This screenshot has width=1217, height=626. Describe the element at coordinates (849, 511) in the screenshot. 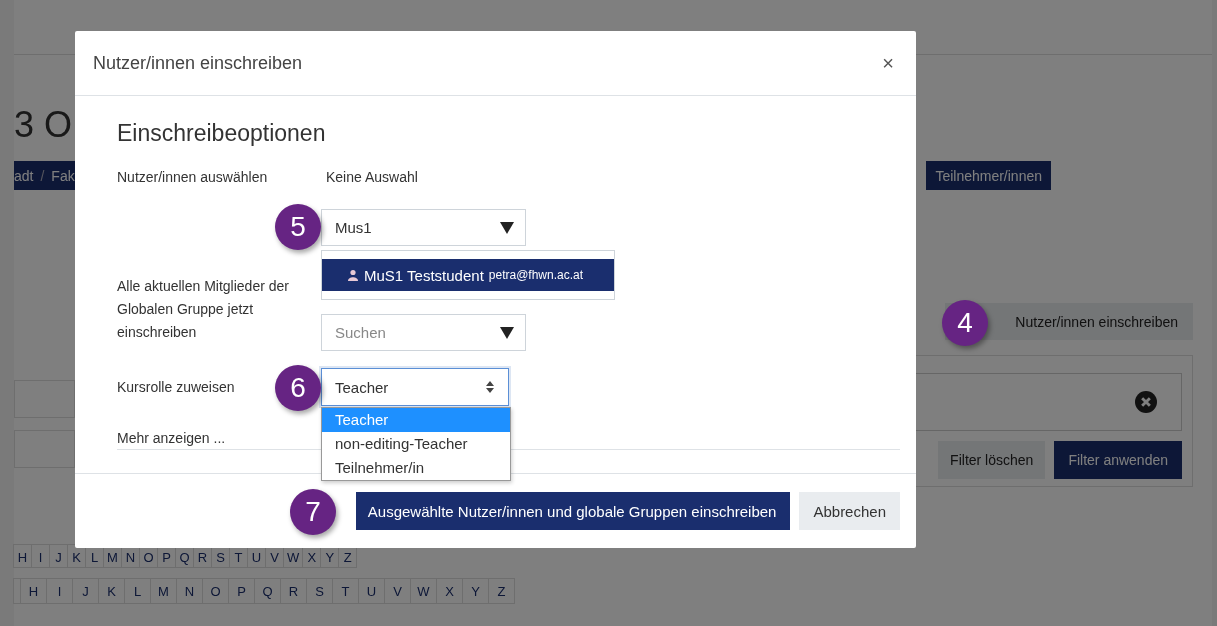

I see `cancel-button: Abbrechen` at that location.